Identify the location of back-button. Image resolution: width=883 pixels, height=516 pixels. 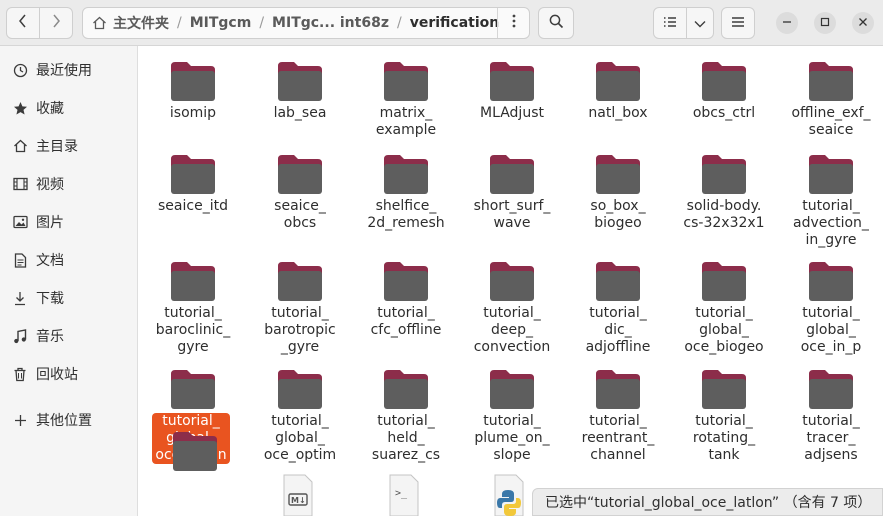
(23, 23).